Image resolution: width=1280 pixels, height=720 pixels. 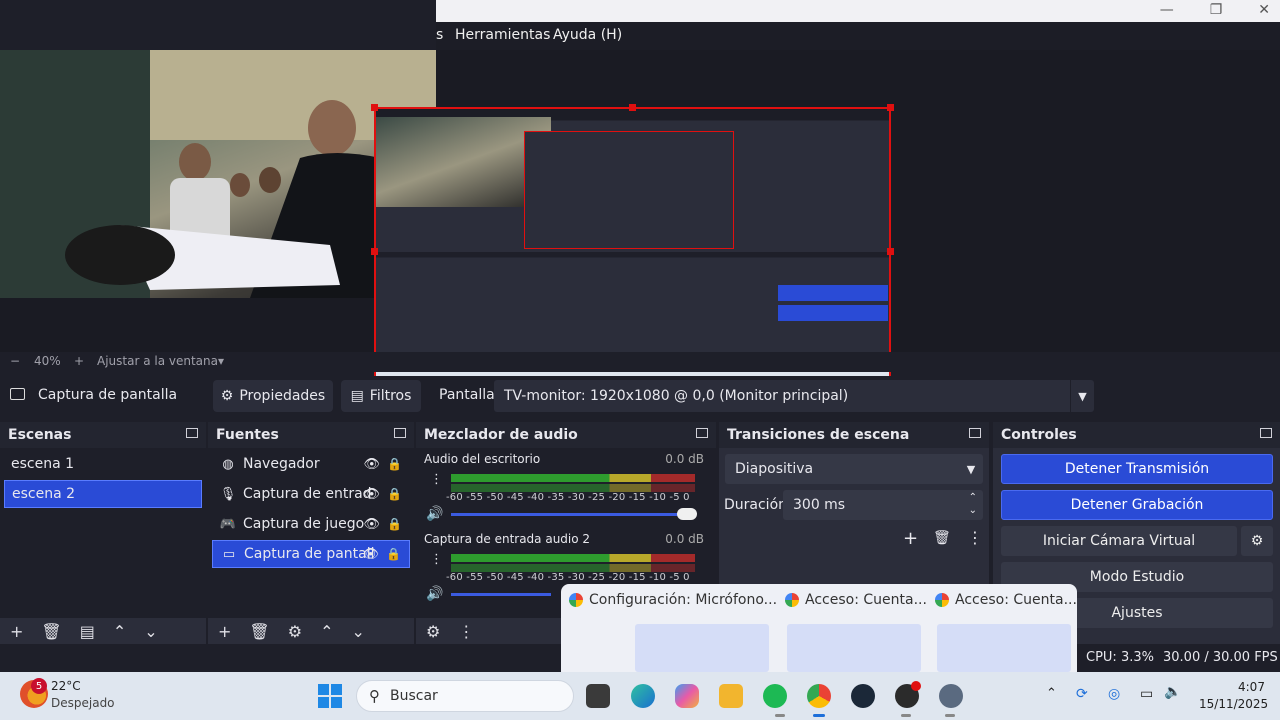 I want to click on scene-item-selected: escena 2, so click(x=103, y=494).